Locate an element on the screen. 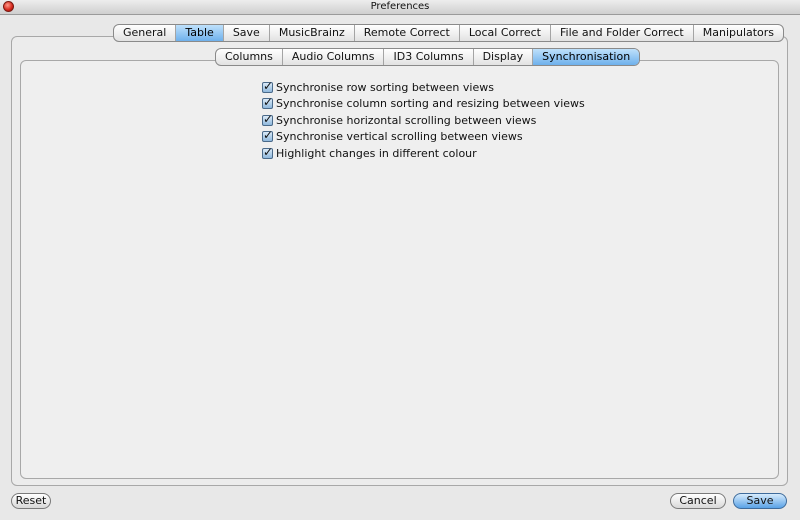 This screenshot has width=800, height=520. title-bar: Preferences is located at coordinates (400, 7).